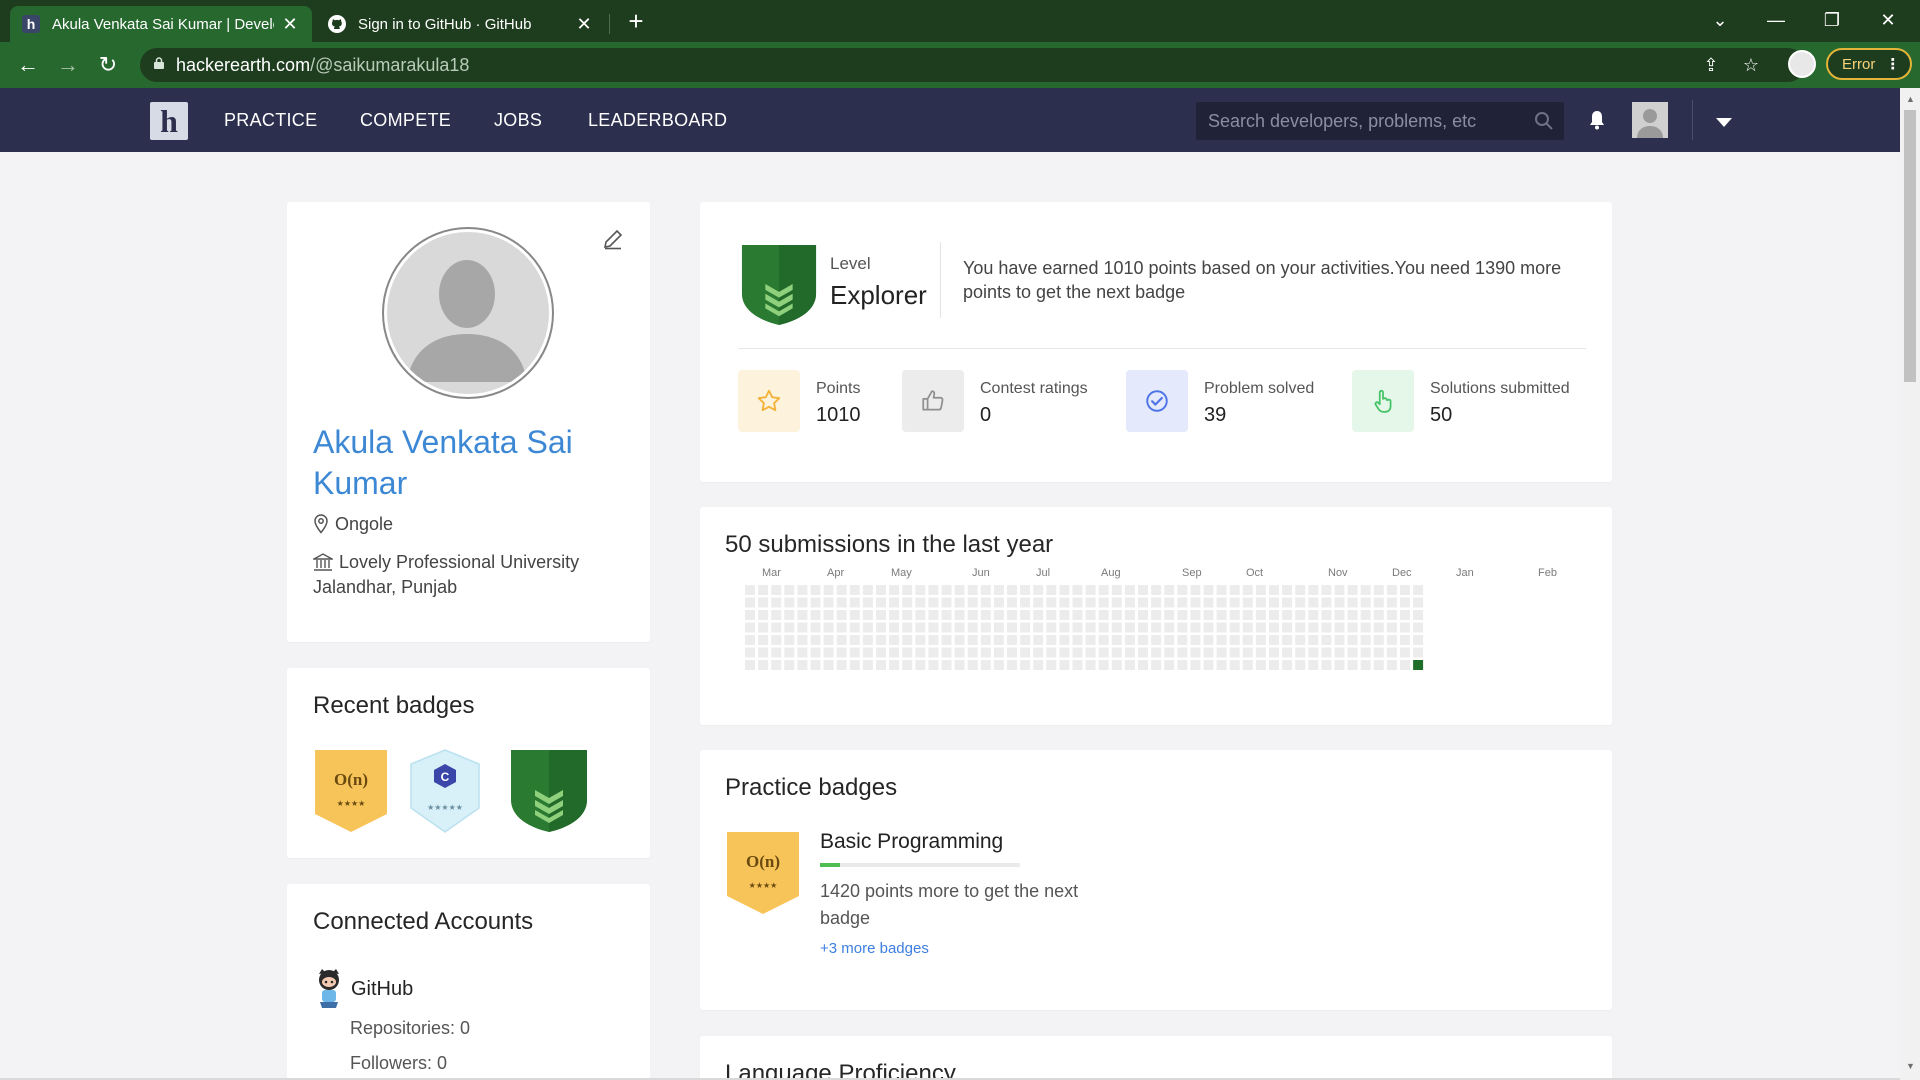 This screenshot has height=1080, width=1920. Describe the element at coordinates (1720, 21) in the screenshot. I see `tab-search-chevron-icon: ⌄` at that location.